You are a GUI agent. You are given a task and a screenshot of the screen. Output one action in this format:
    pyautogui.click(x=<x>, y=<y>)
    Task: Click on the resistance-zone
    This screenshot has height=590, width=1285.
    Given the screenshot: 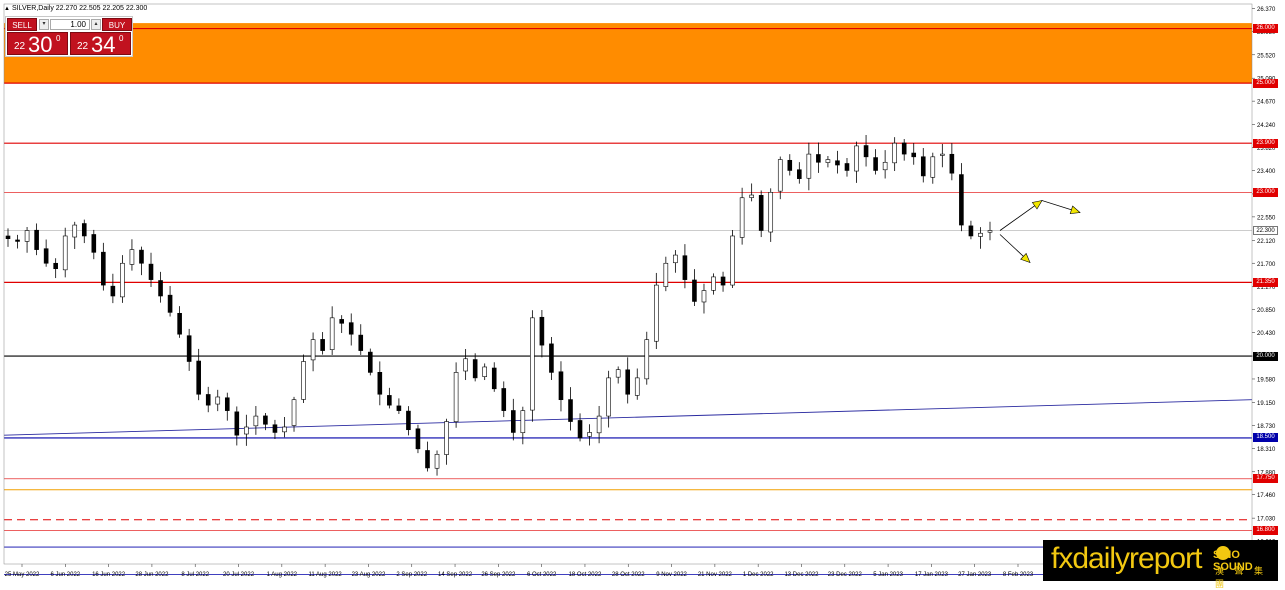 What is the action you would take?
    pyautogui.click(x=628, y=53)
    